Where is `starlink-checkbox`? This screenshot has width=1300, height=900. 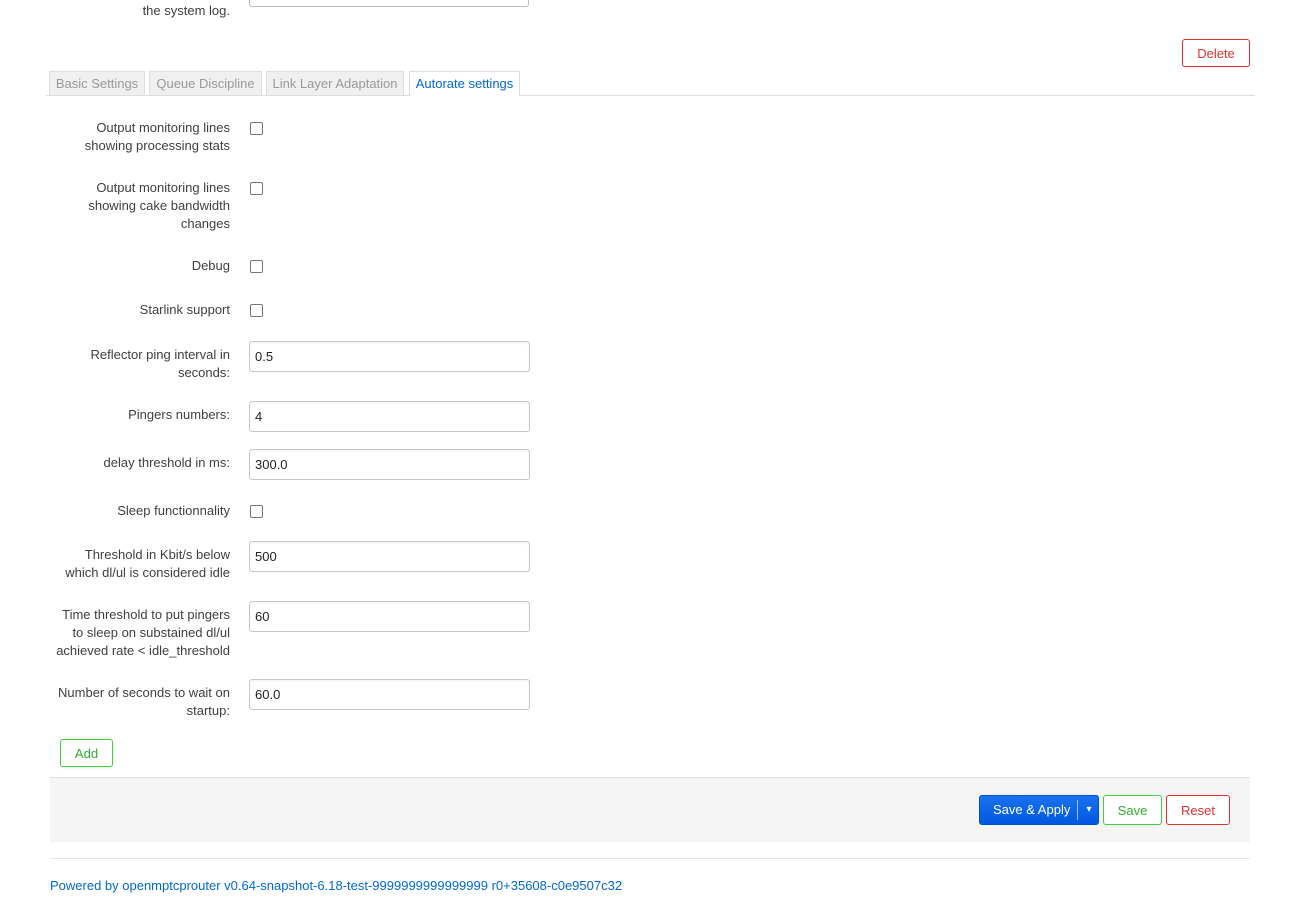 starlink-checkbox is located at coordinates (256, 310).